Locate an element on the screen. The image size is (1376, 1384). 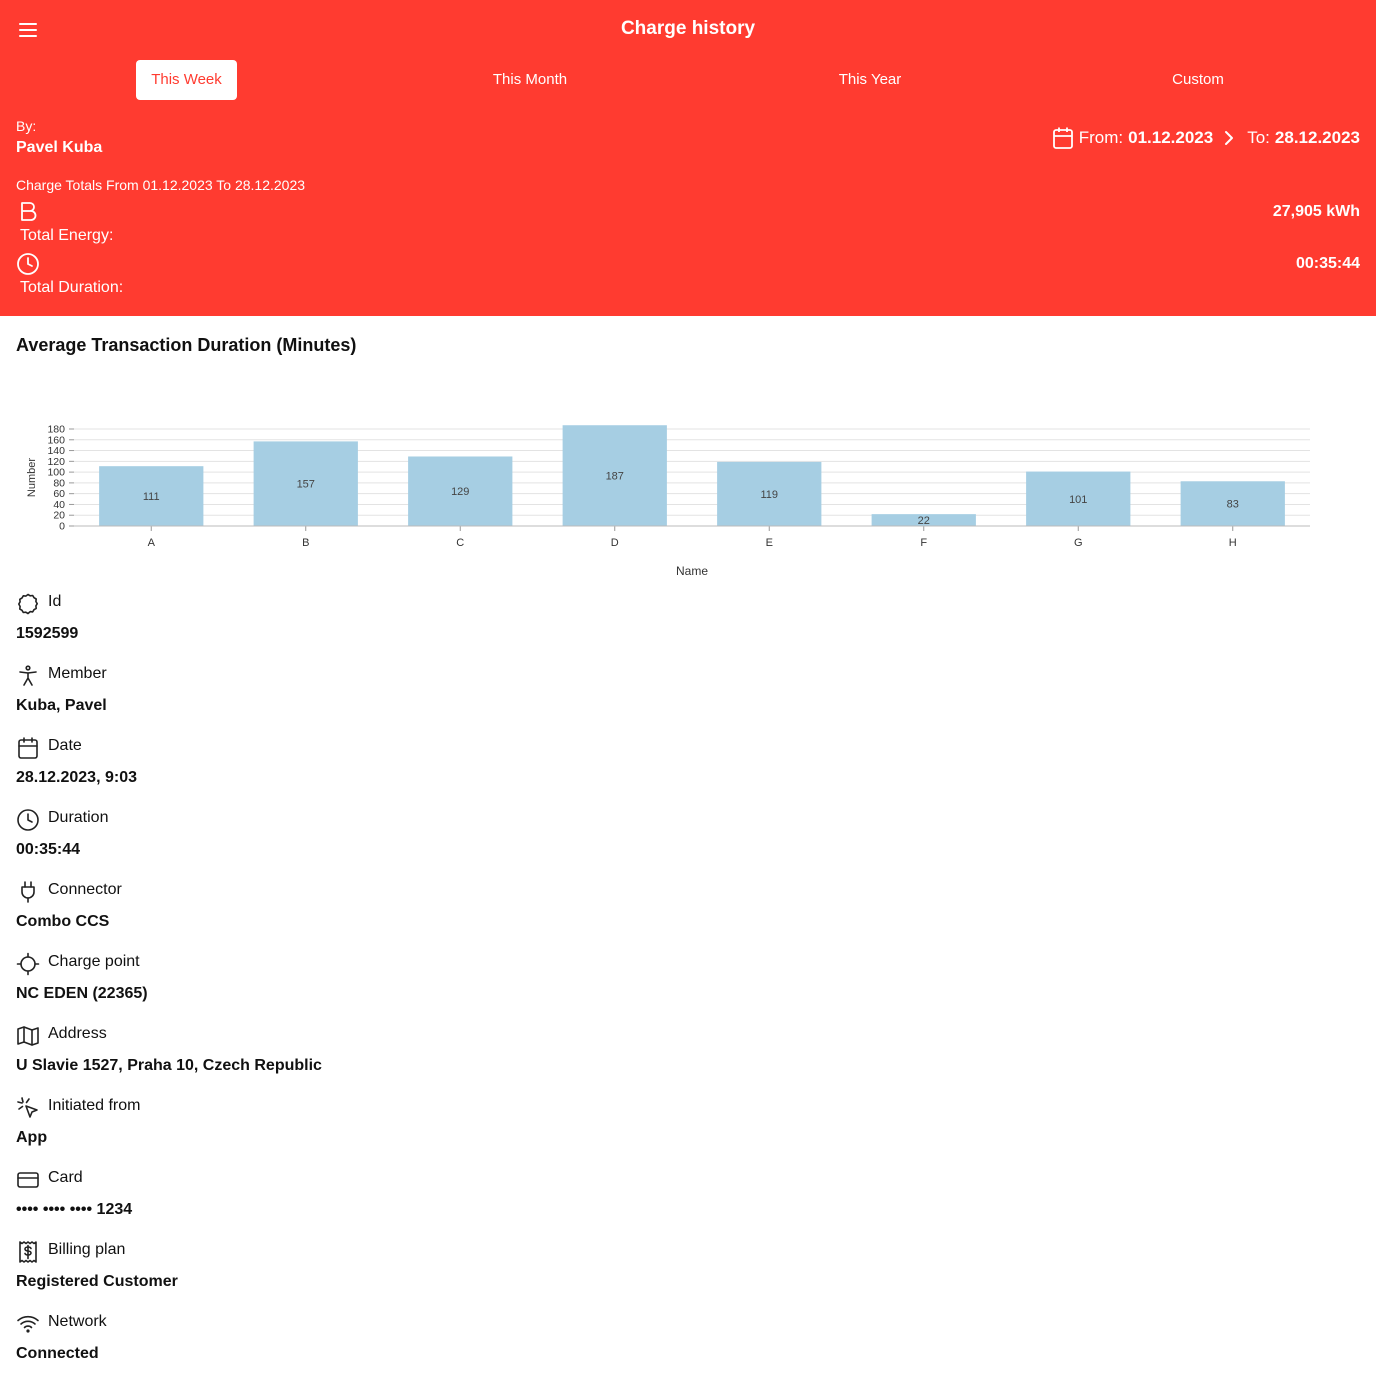
detail-value-billing-plan: Registered Customer is located at coordinates (97, 1281).